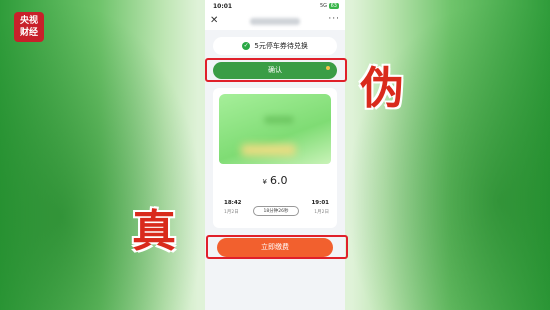 The image size is (550, 310). What do you see at coordinates (382, 88) in the screenshot?
I see `annotation-fake: 伪` at bounding box center [382, 88].